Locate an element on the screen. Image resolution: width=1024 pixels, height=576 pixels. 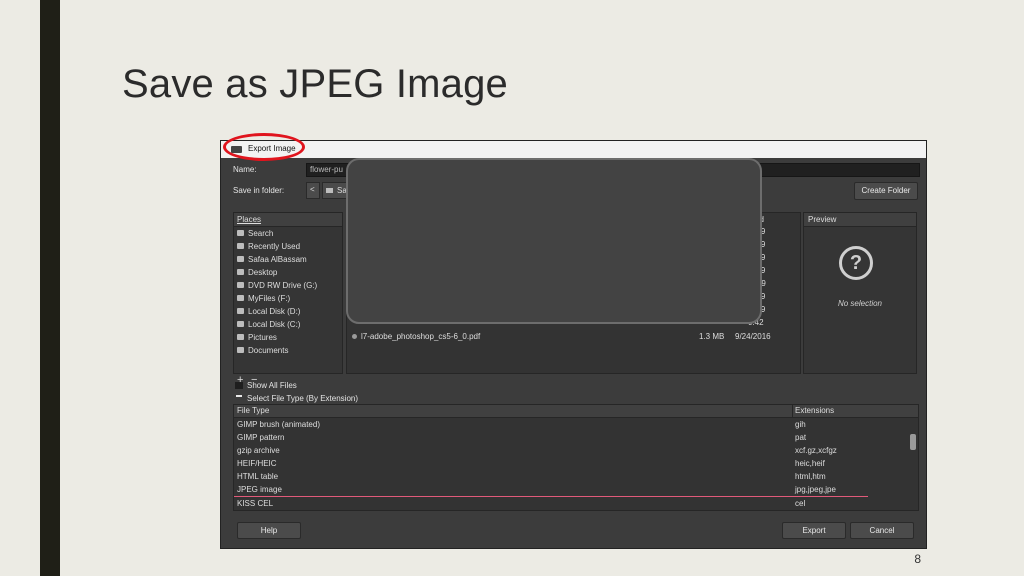
file-name: l7-adobe_photoshop_cs5-6_0.pdf is located at coordinates (421, 336).